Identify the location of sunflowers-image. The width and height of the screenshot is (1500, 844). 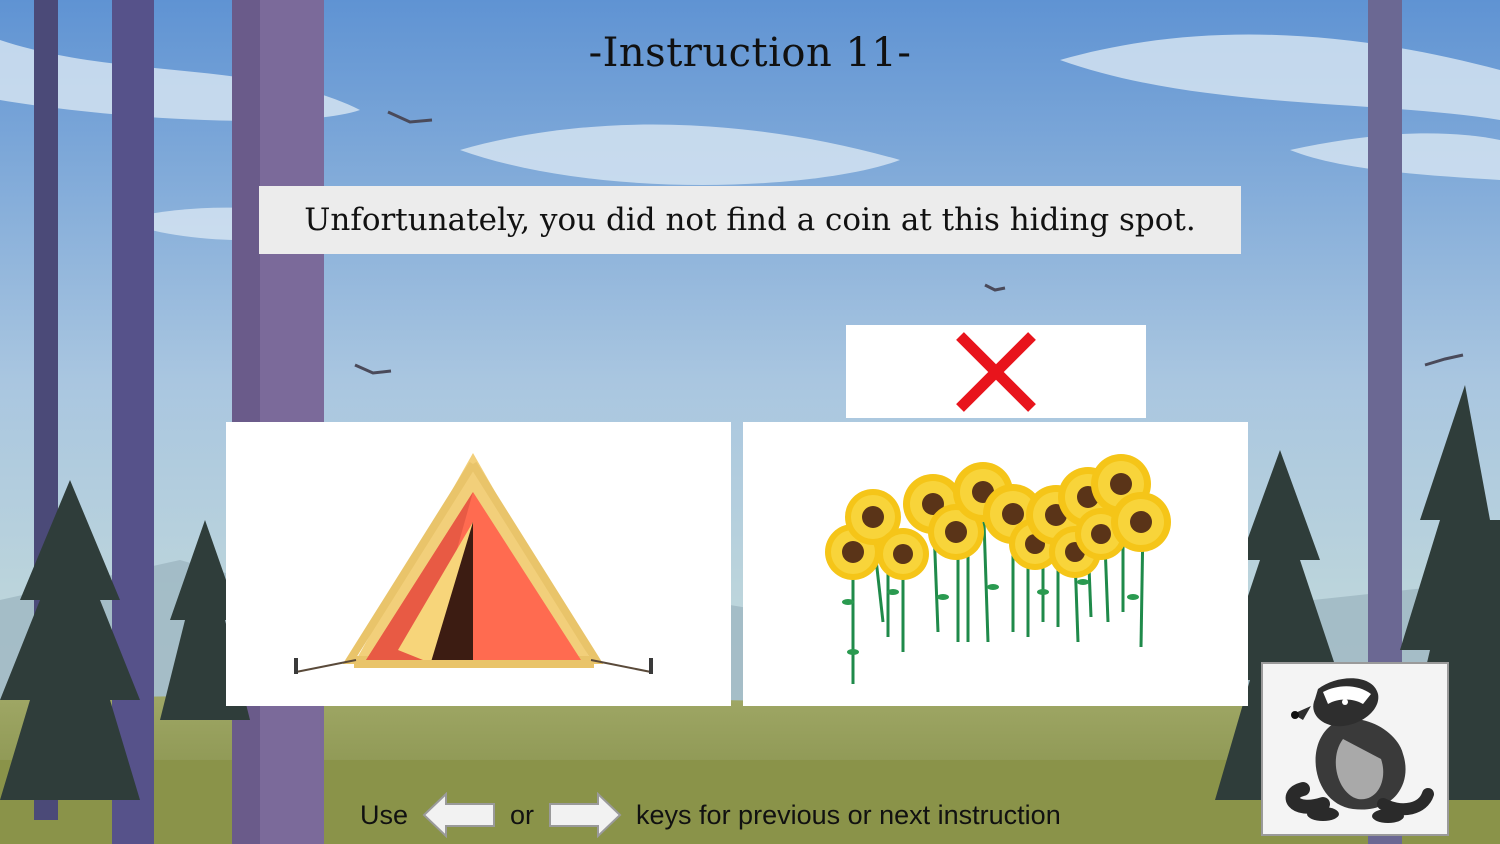
(998, 569).